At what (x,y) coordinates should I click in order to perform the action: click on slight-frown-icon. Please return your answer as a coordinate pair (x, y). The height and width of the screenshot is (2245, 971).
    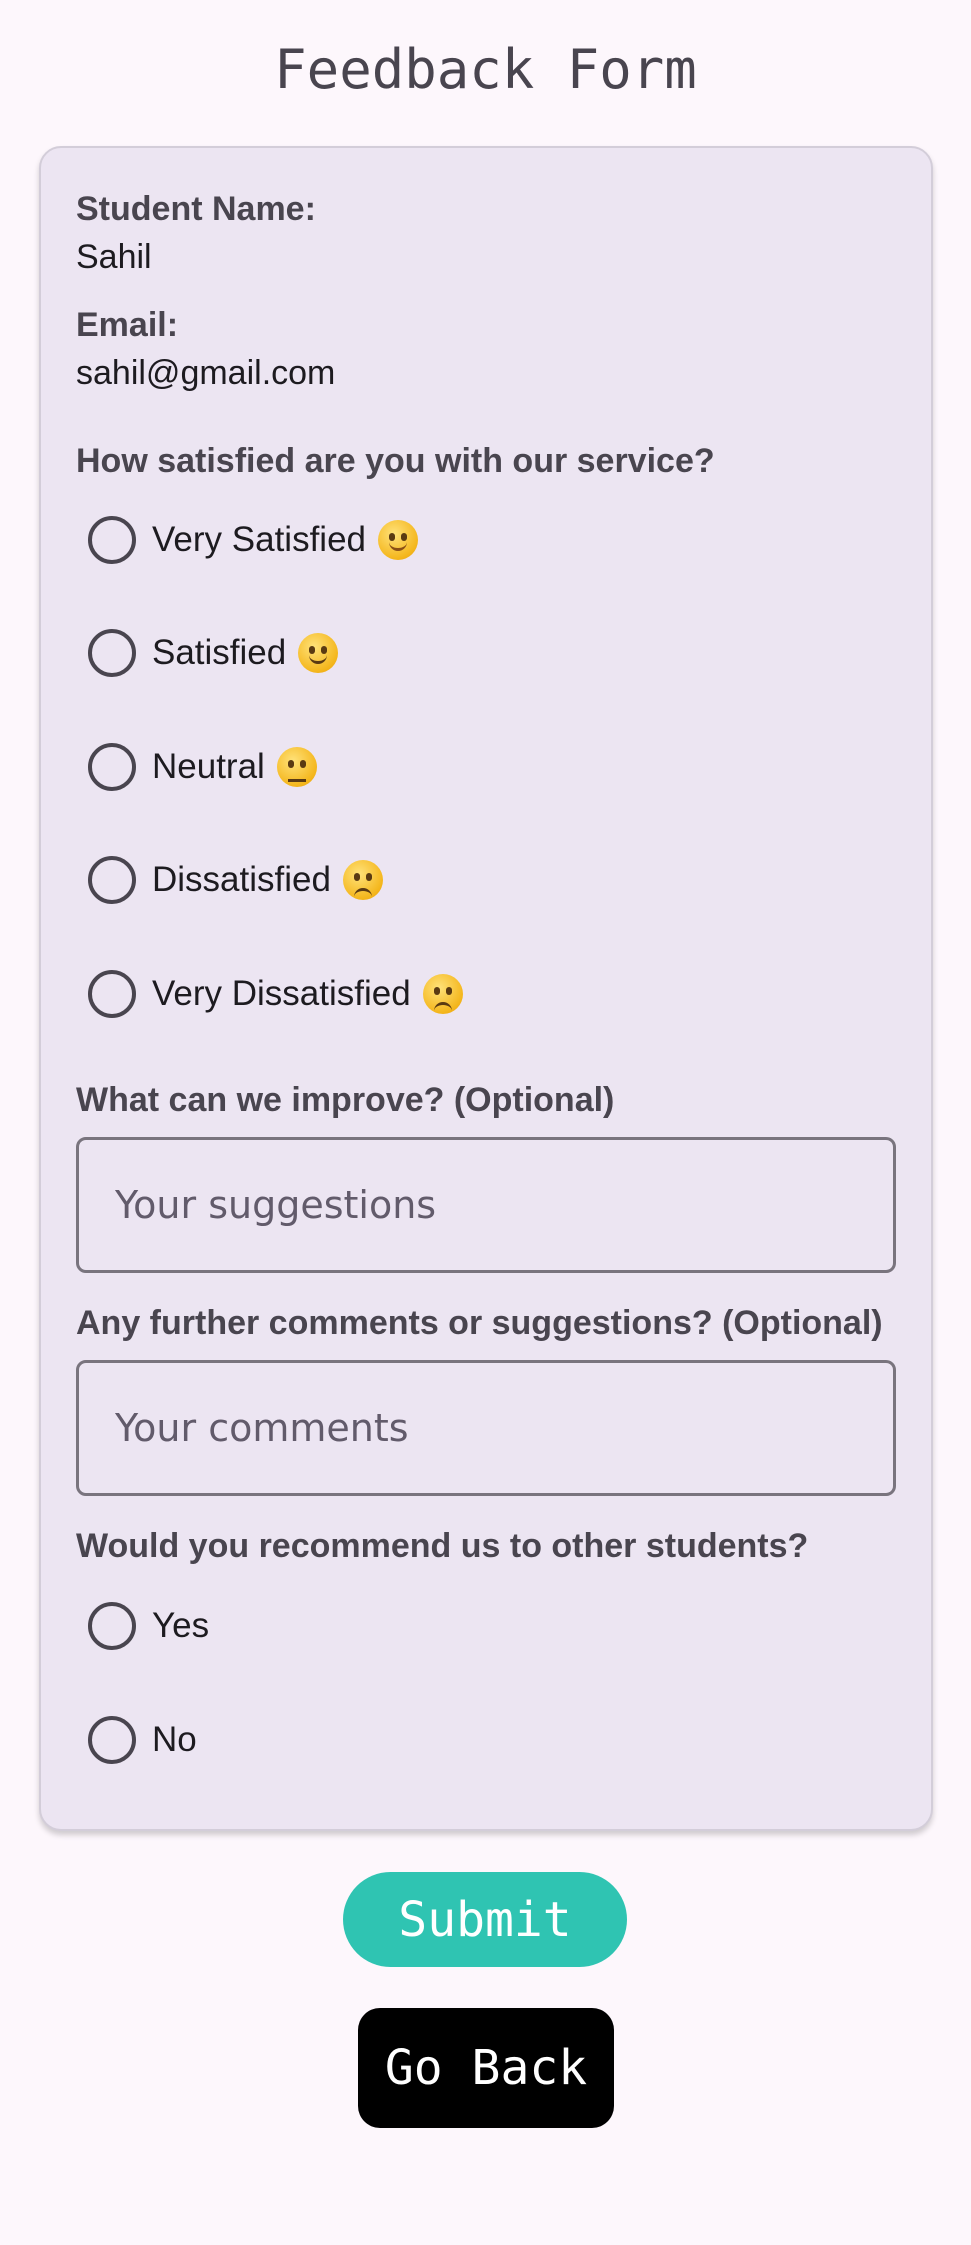
    Looking at the image, I should click on (362, 880).